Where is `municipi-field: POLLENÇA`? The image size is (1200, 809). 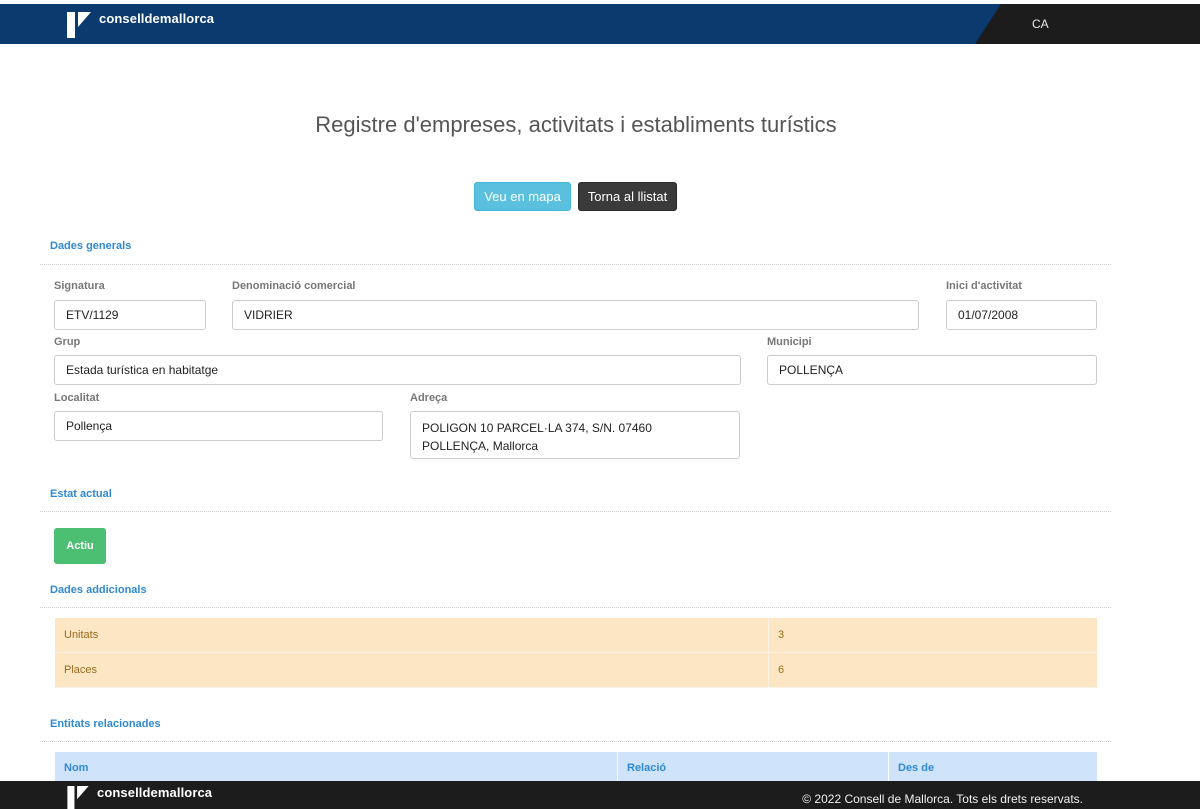
municipi-field: POLLENÇA is located at coordinates (932, 370).